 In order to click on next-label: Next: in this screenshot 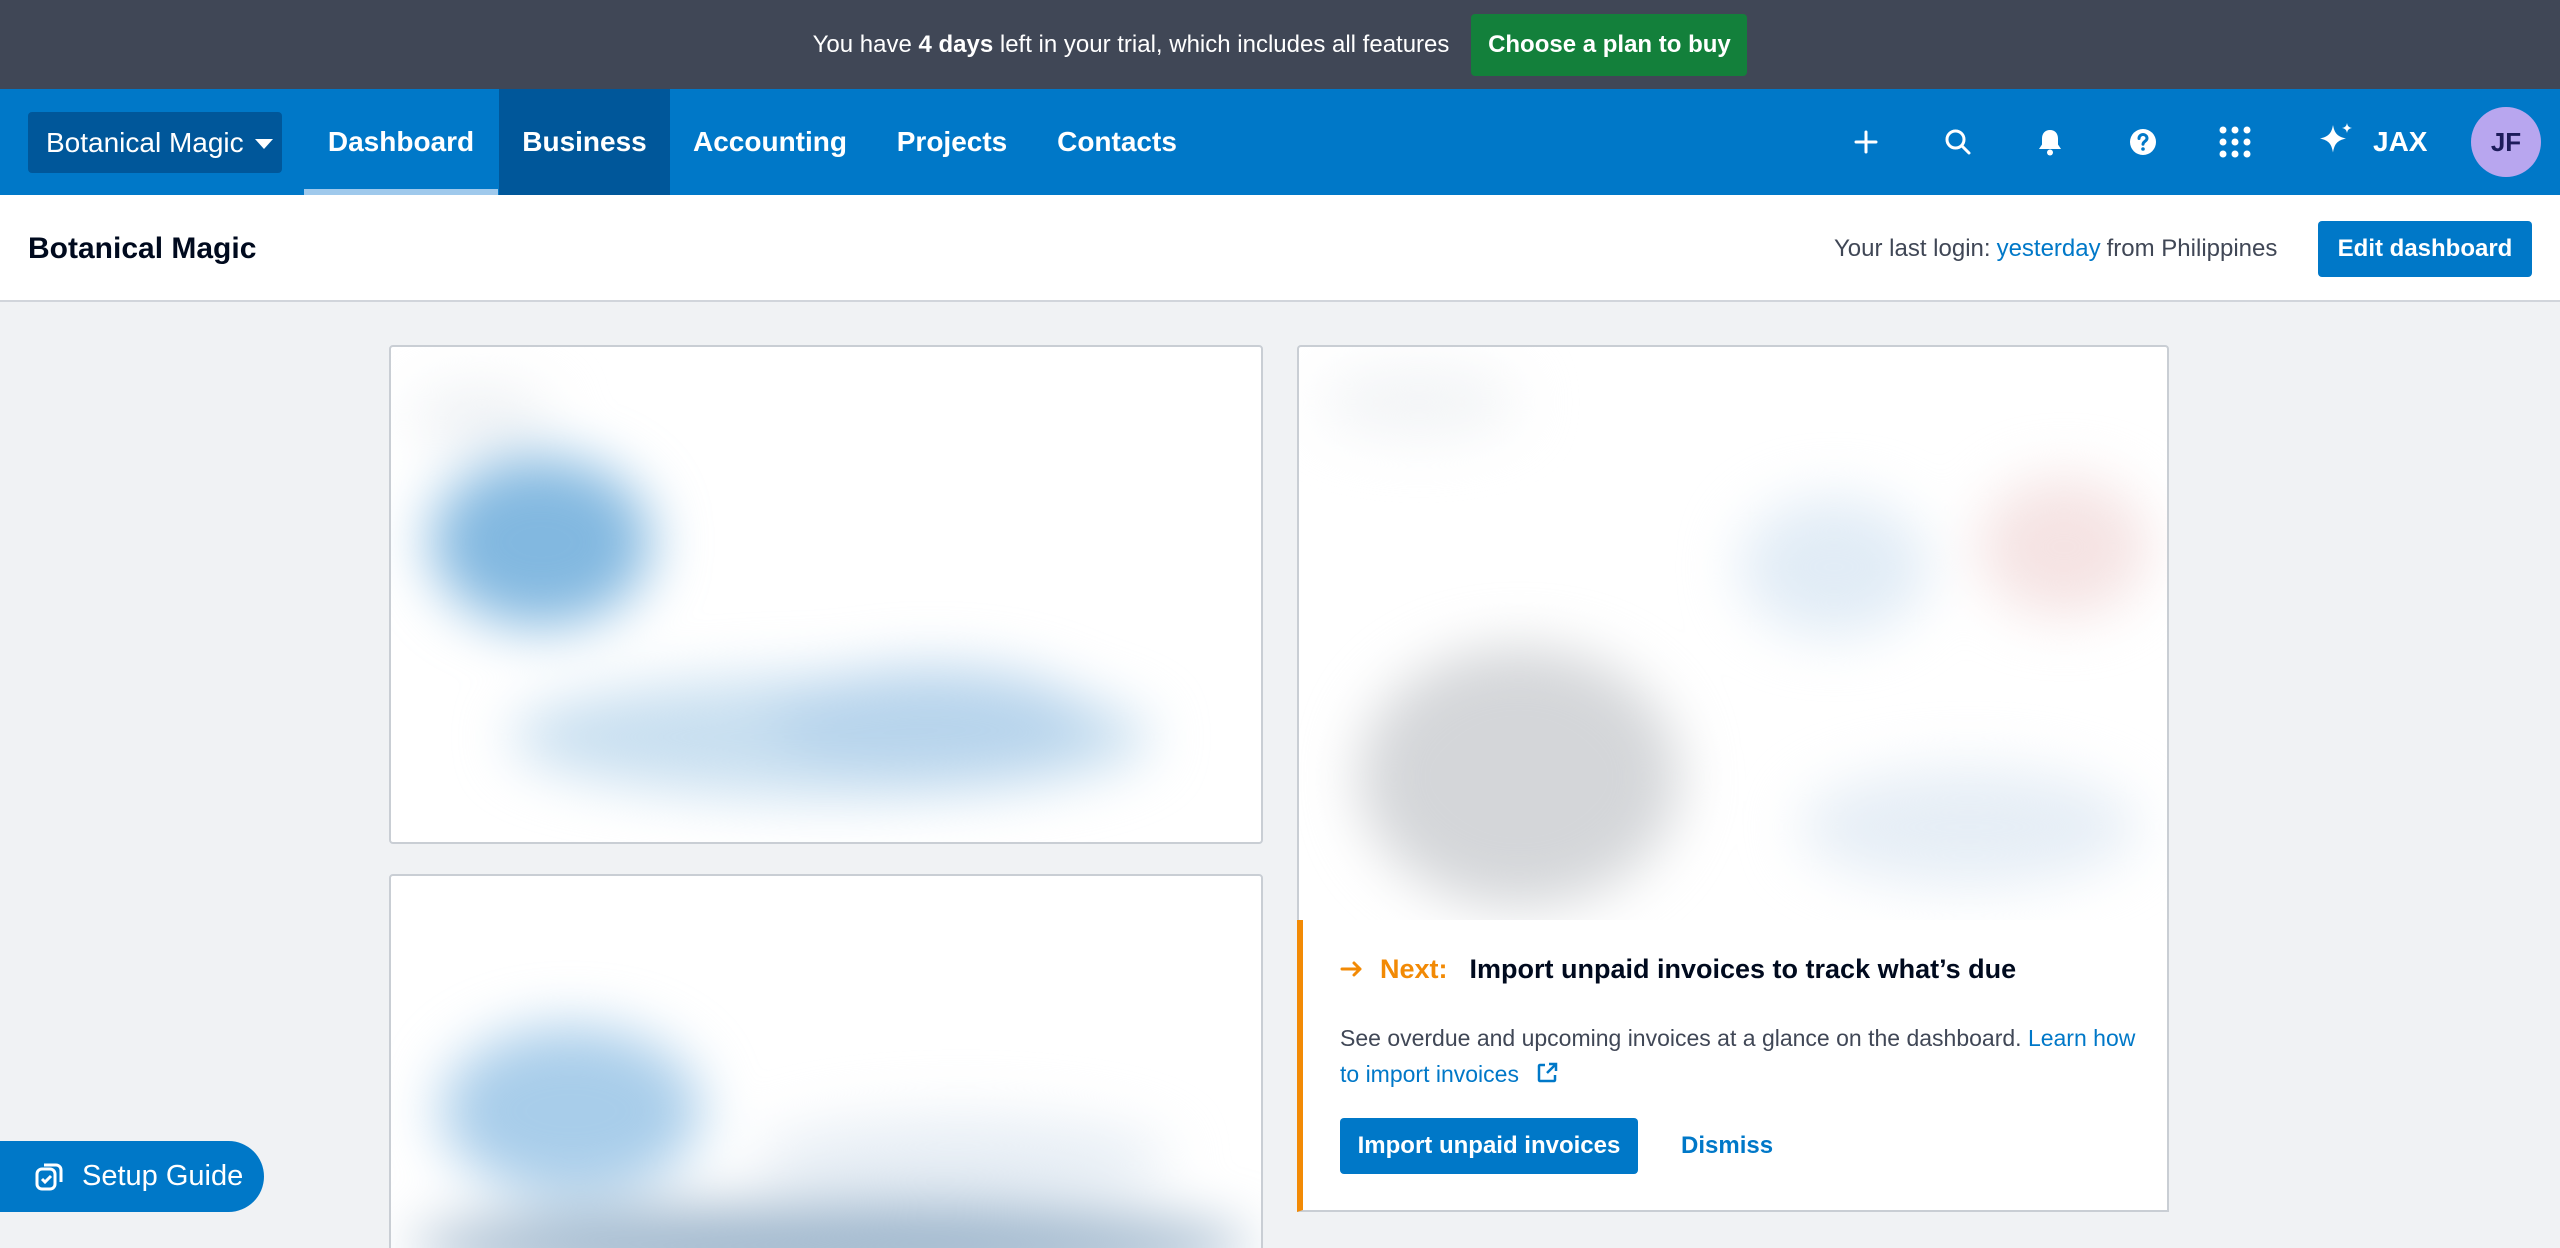, I will do `click(1414, 969)`.